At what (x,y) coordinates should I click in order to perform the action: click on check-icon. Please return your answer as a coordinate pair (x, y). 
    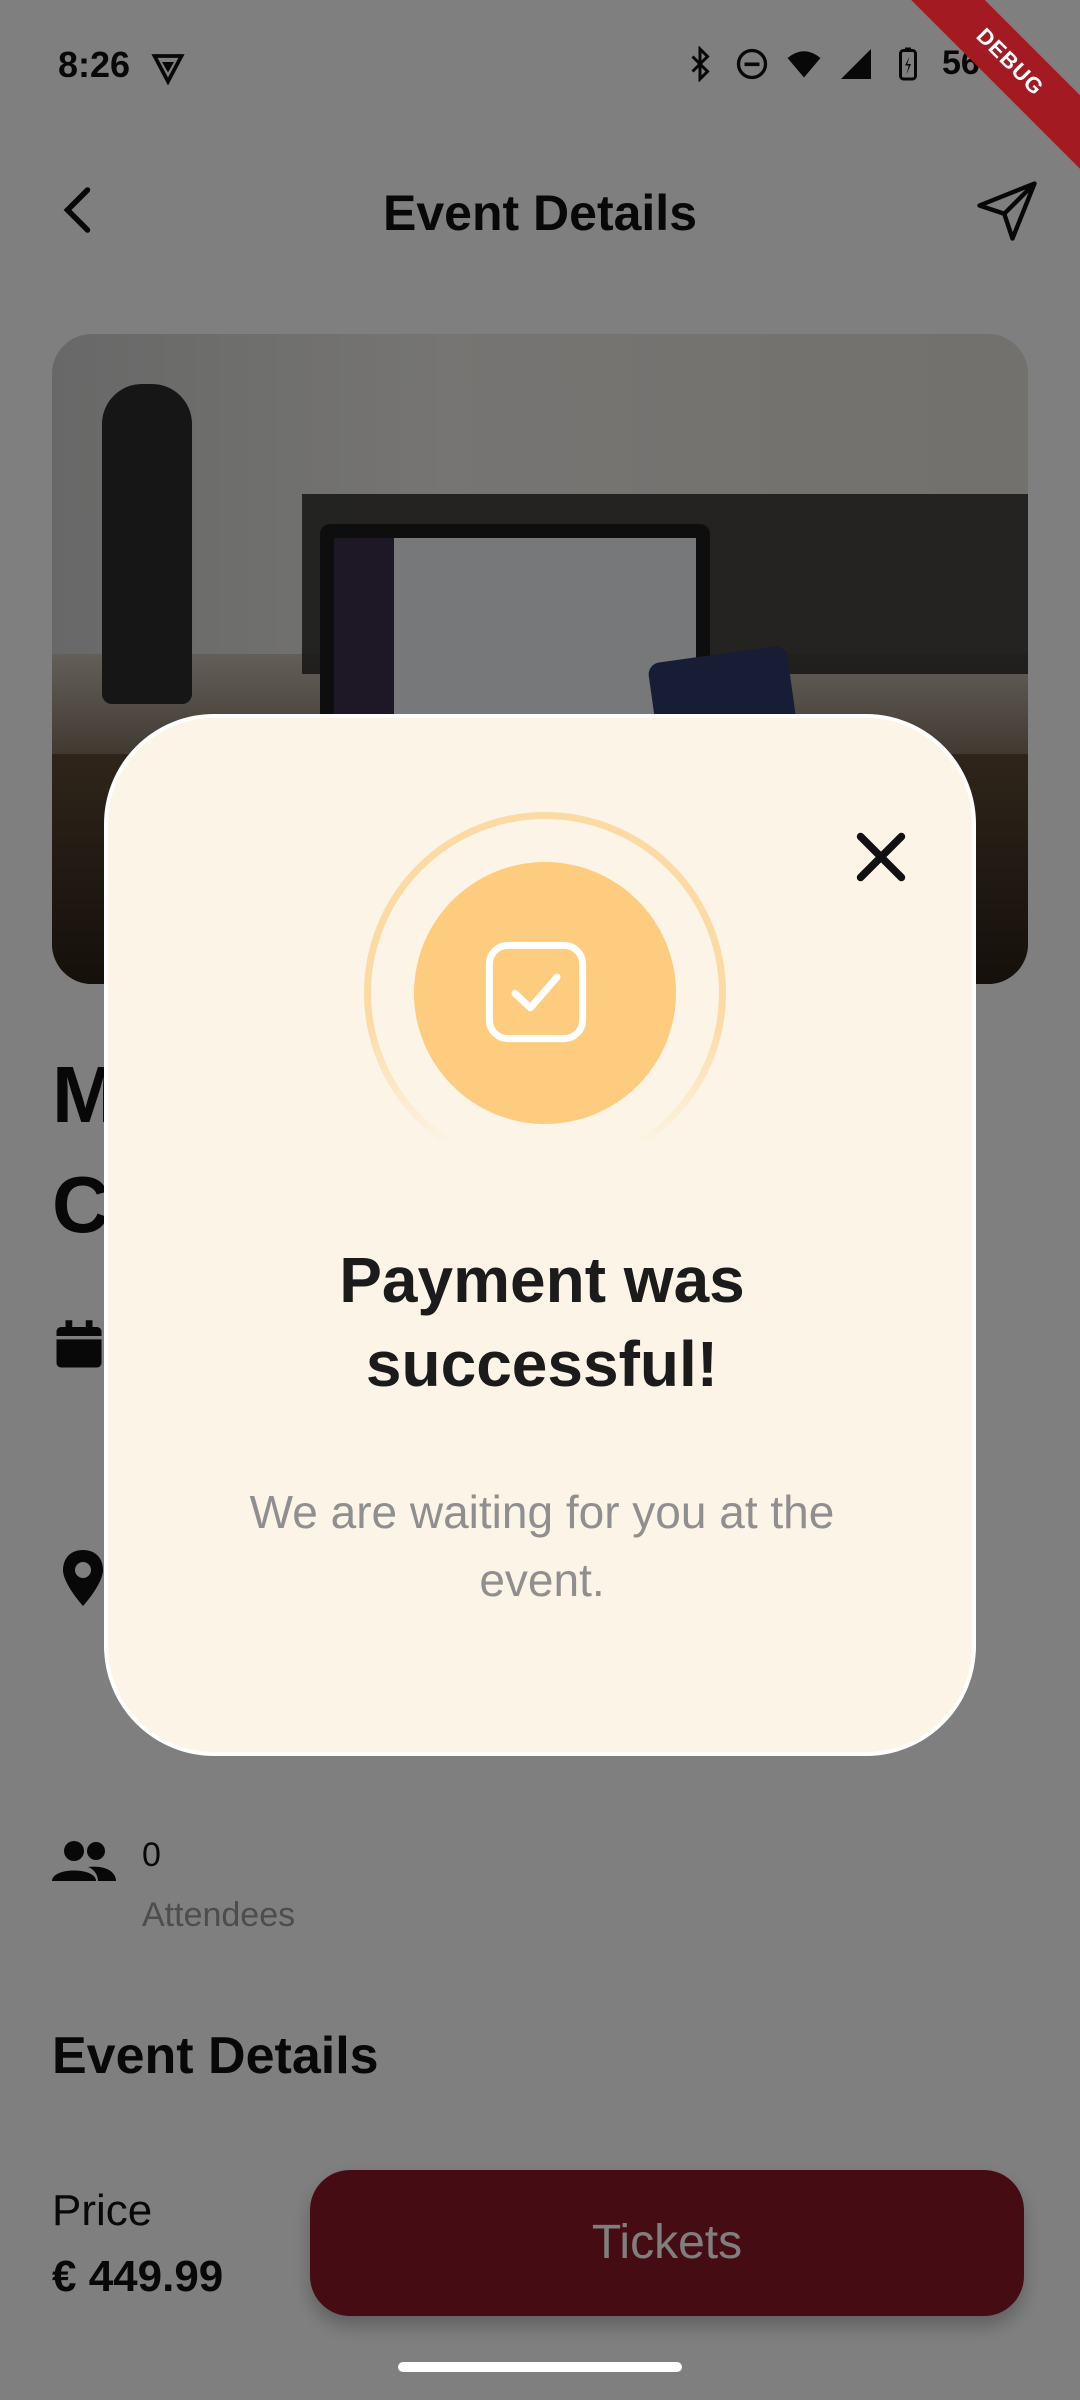
    Looking at the image, I should click on (536, 992).